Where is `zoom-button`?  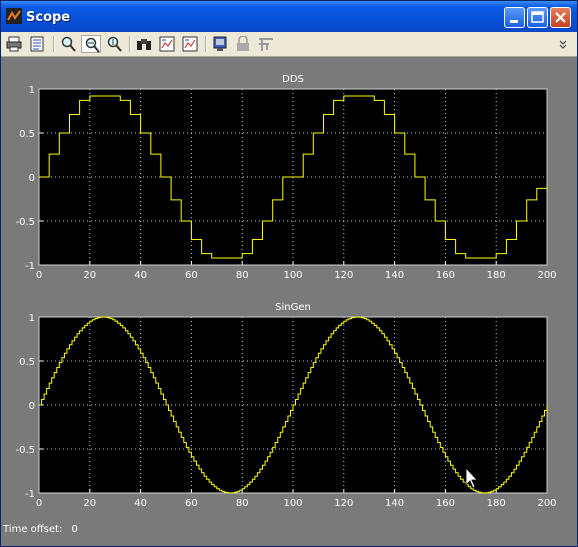 zoom-button is located at coordinates (68, 44).